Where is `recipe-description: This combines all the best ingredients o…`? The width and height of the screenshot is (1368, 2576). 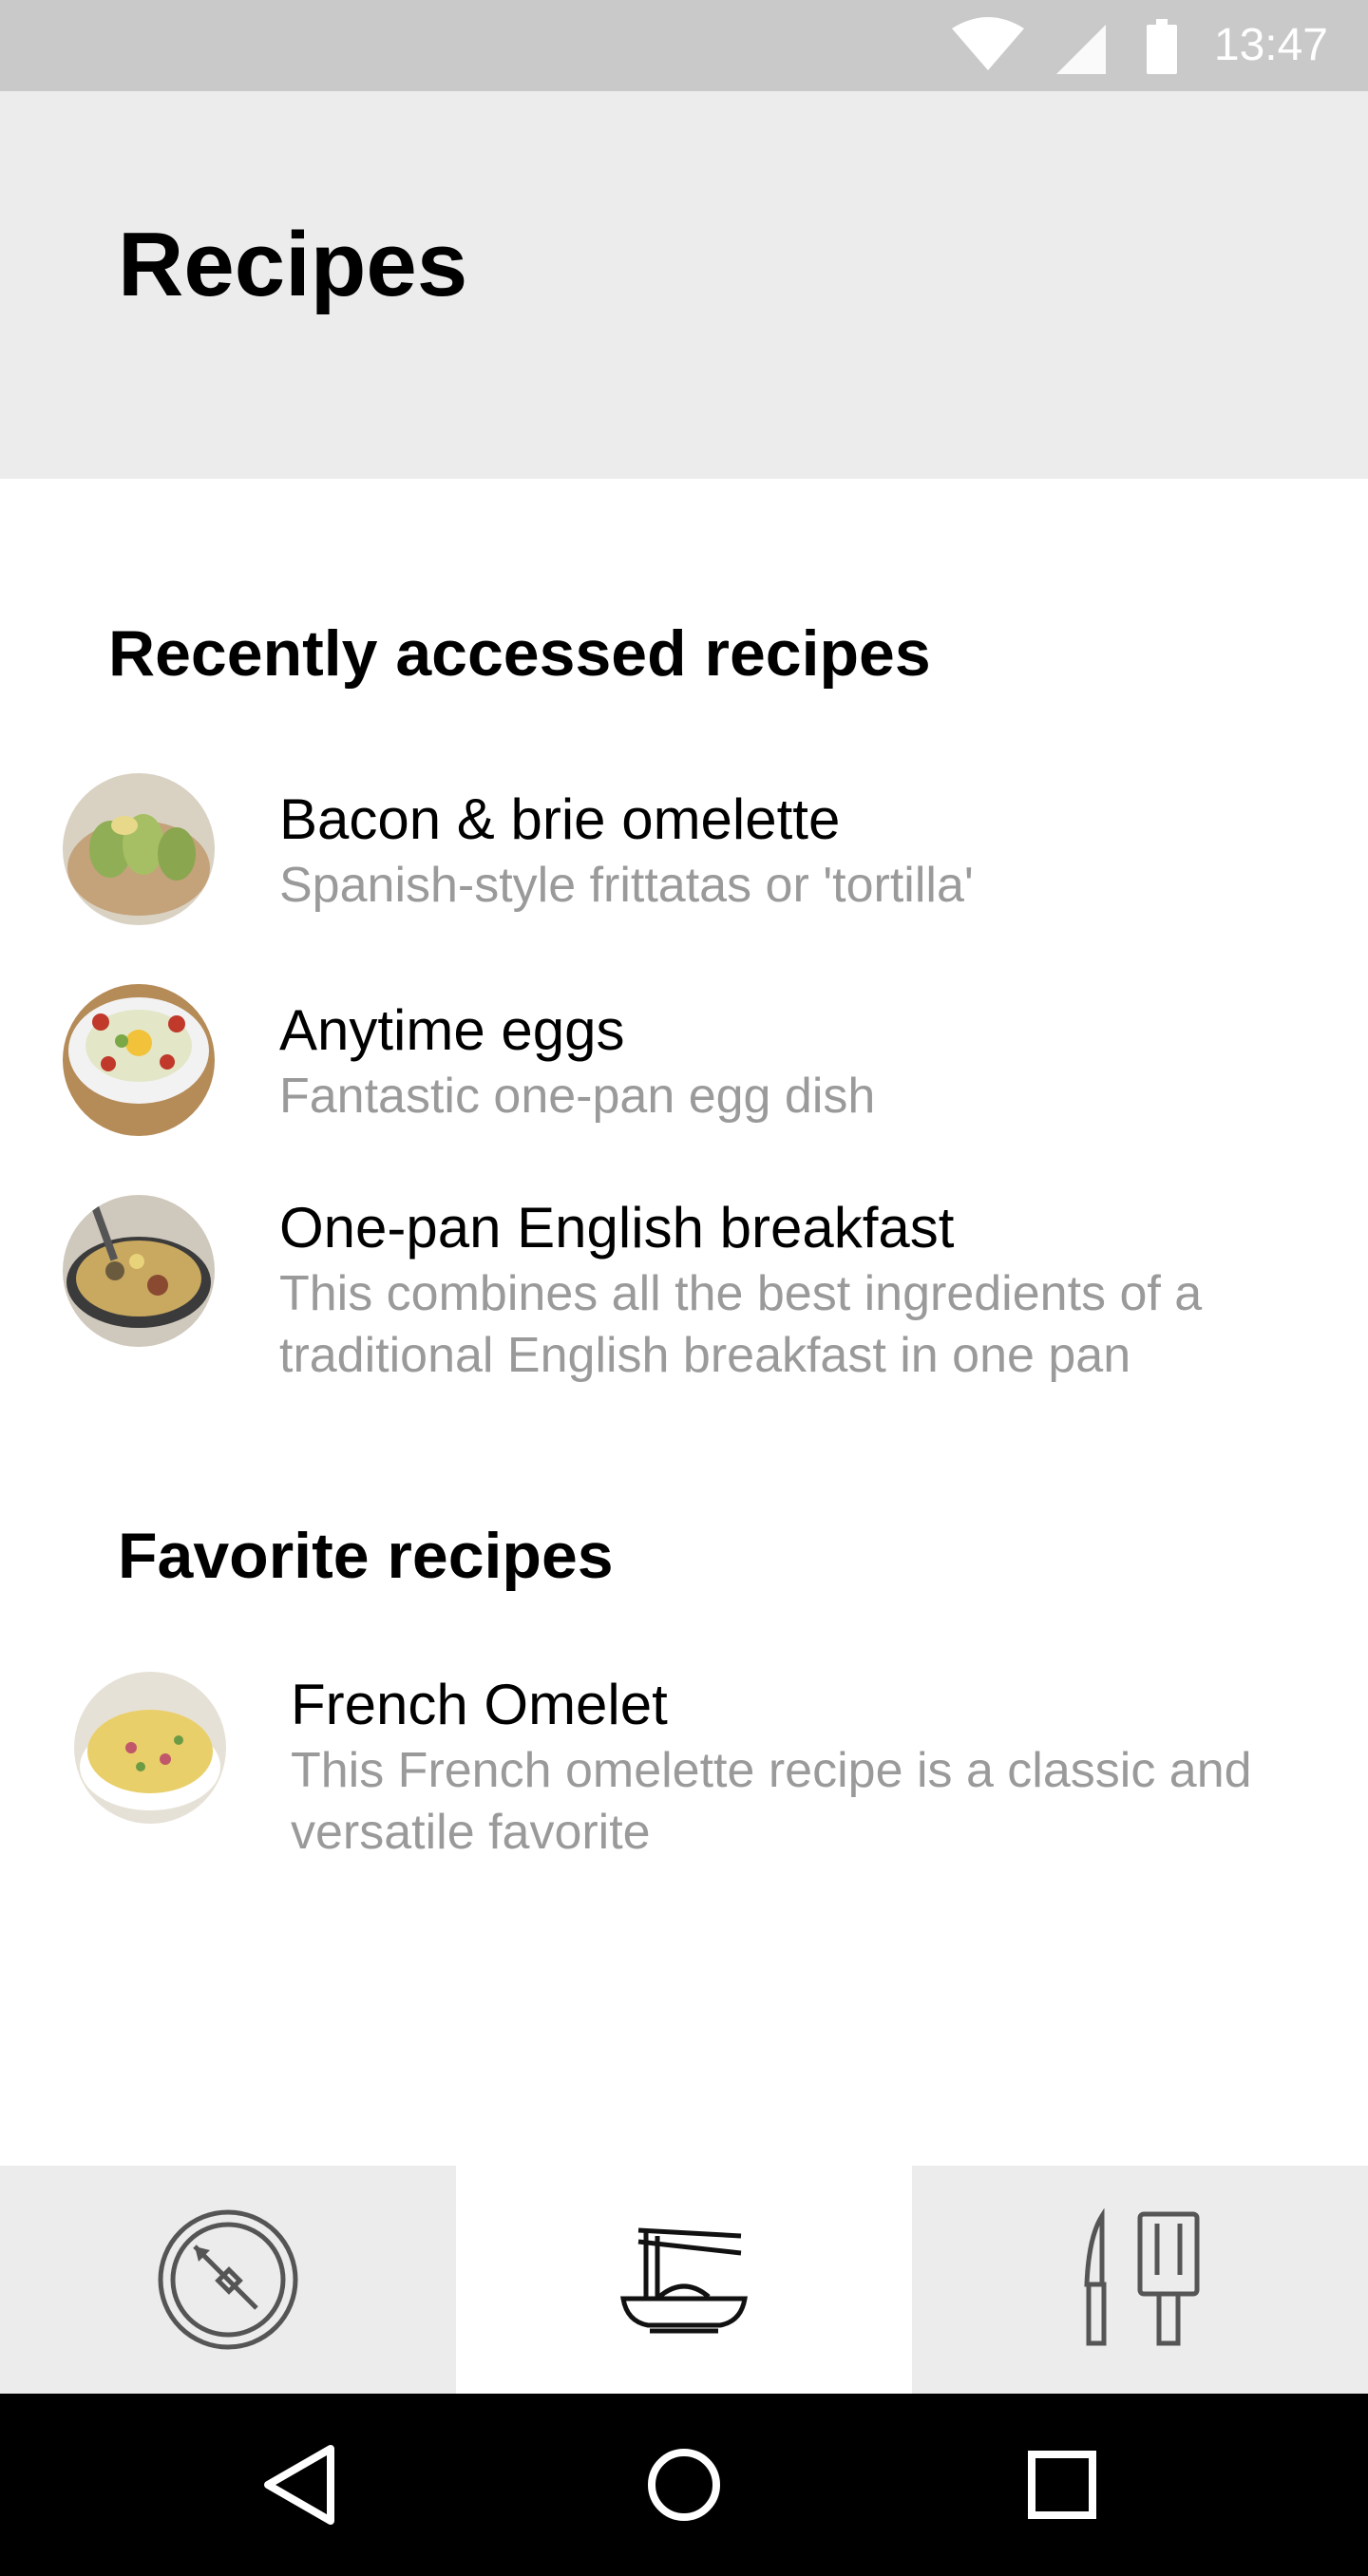
recipe-description: This combines all the best ingredients o… is located at coordinates (741, 1324).